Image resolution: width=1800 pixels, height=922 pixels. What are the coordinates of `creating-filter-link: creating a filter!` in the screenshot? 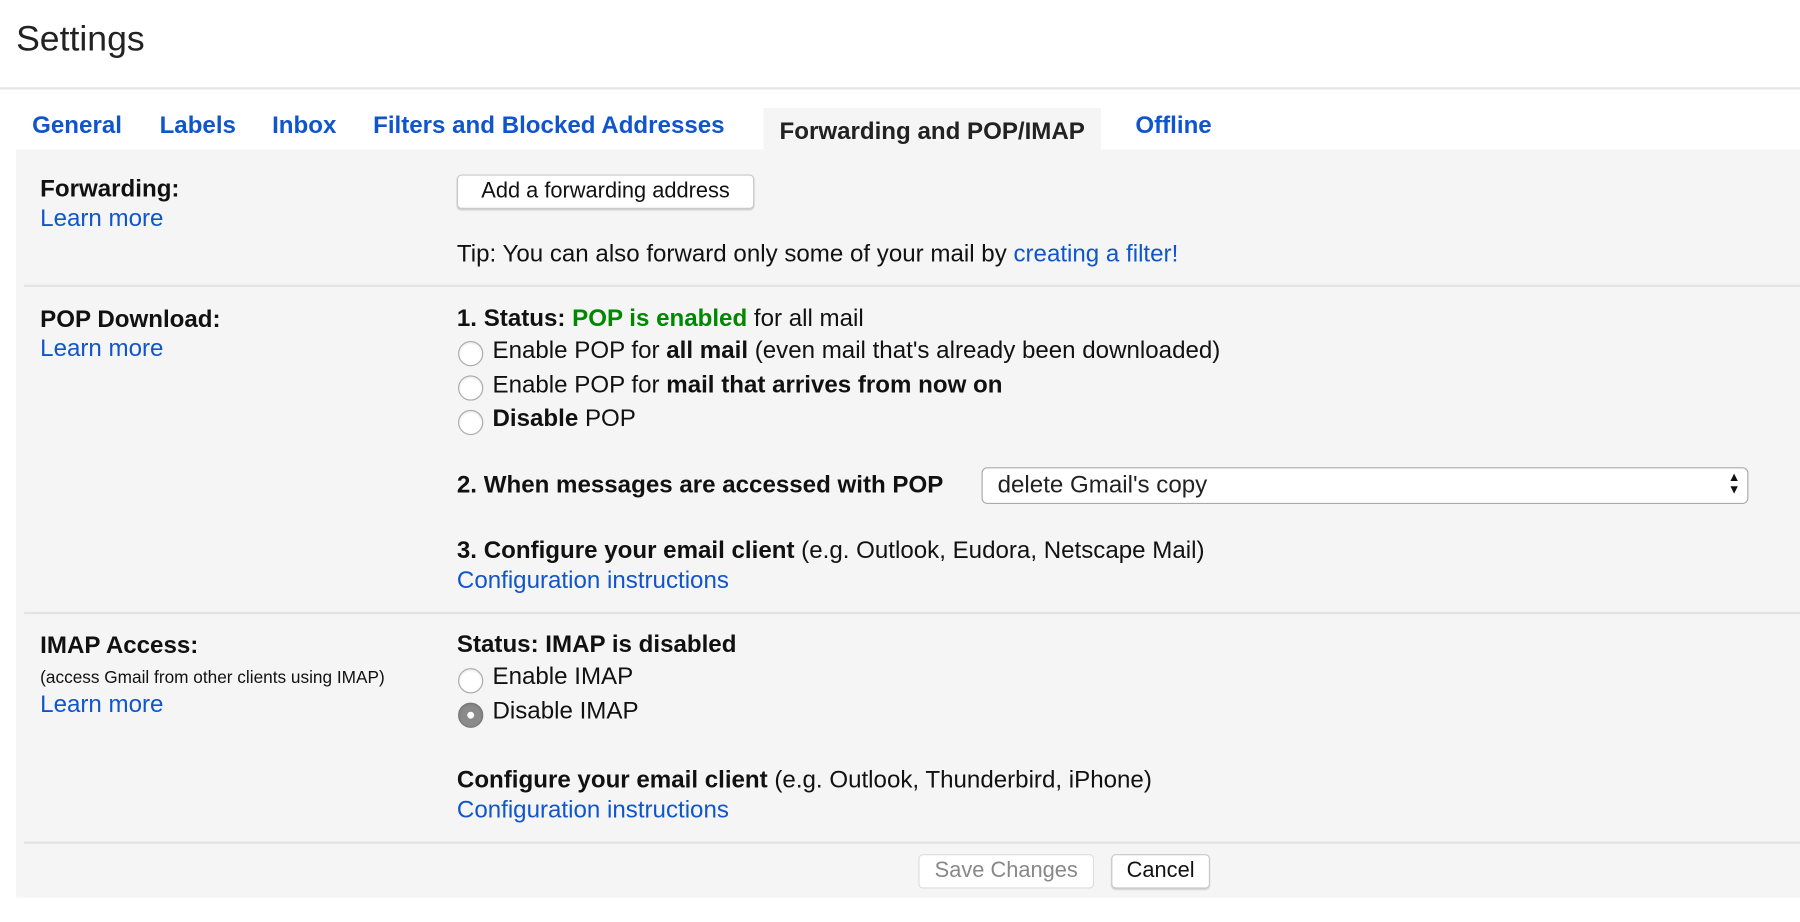 It's located at (1095, 254).